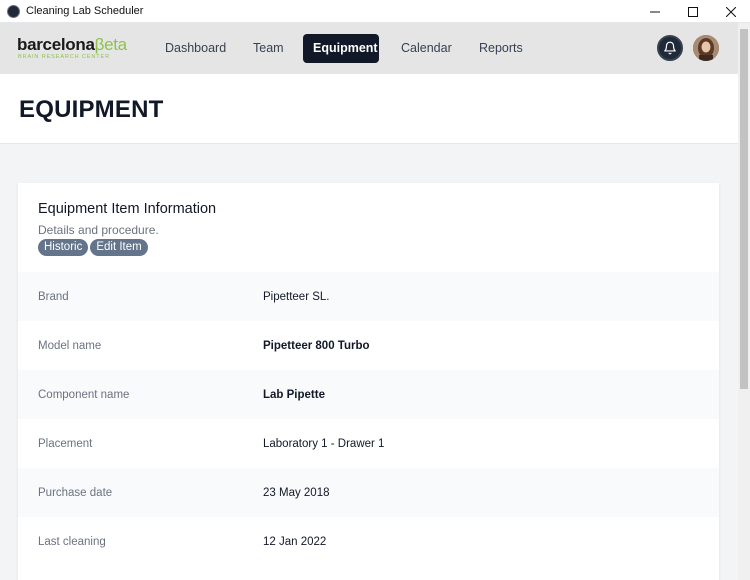 Image resolution: width=750 pixels, height=580 pixels. I want to click on detail-value: 12 Jan 2022, so click(295, 541).